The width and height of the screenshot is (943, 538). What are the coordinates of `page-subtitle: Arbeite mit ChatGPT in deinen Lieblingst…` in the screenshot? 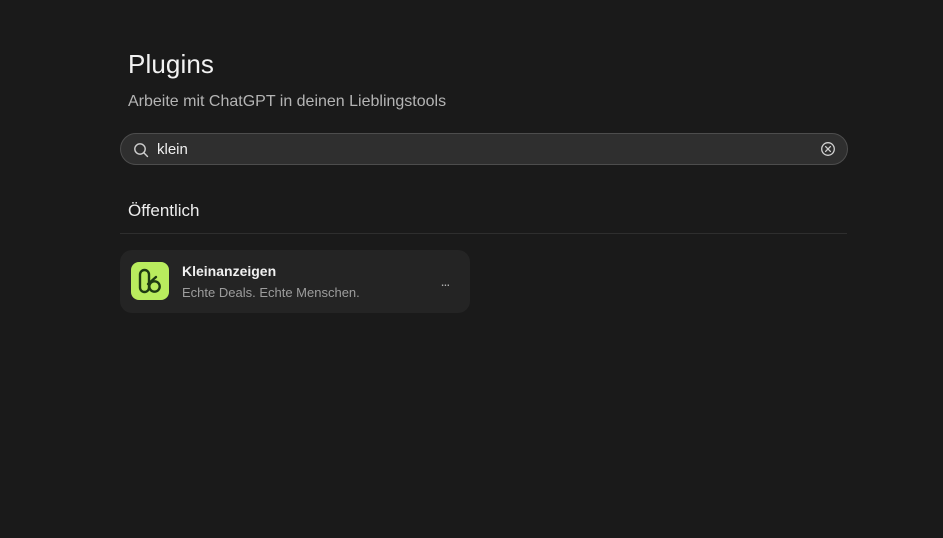 It's located at (287, 101).